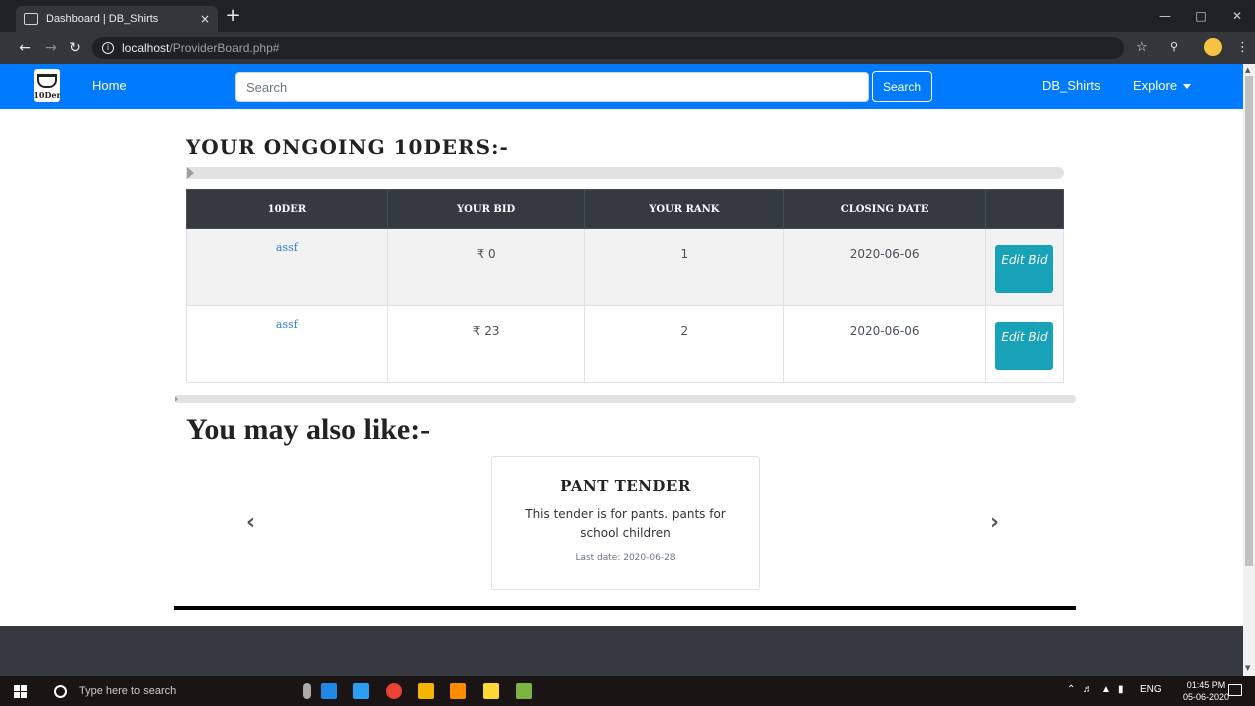 The width and height of the screenshot is (1255, 706). I want to click on search-button: Search, so click(902, 86).